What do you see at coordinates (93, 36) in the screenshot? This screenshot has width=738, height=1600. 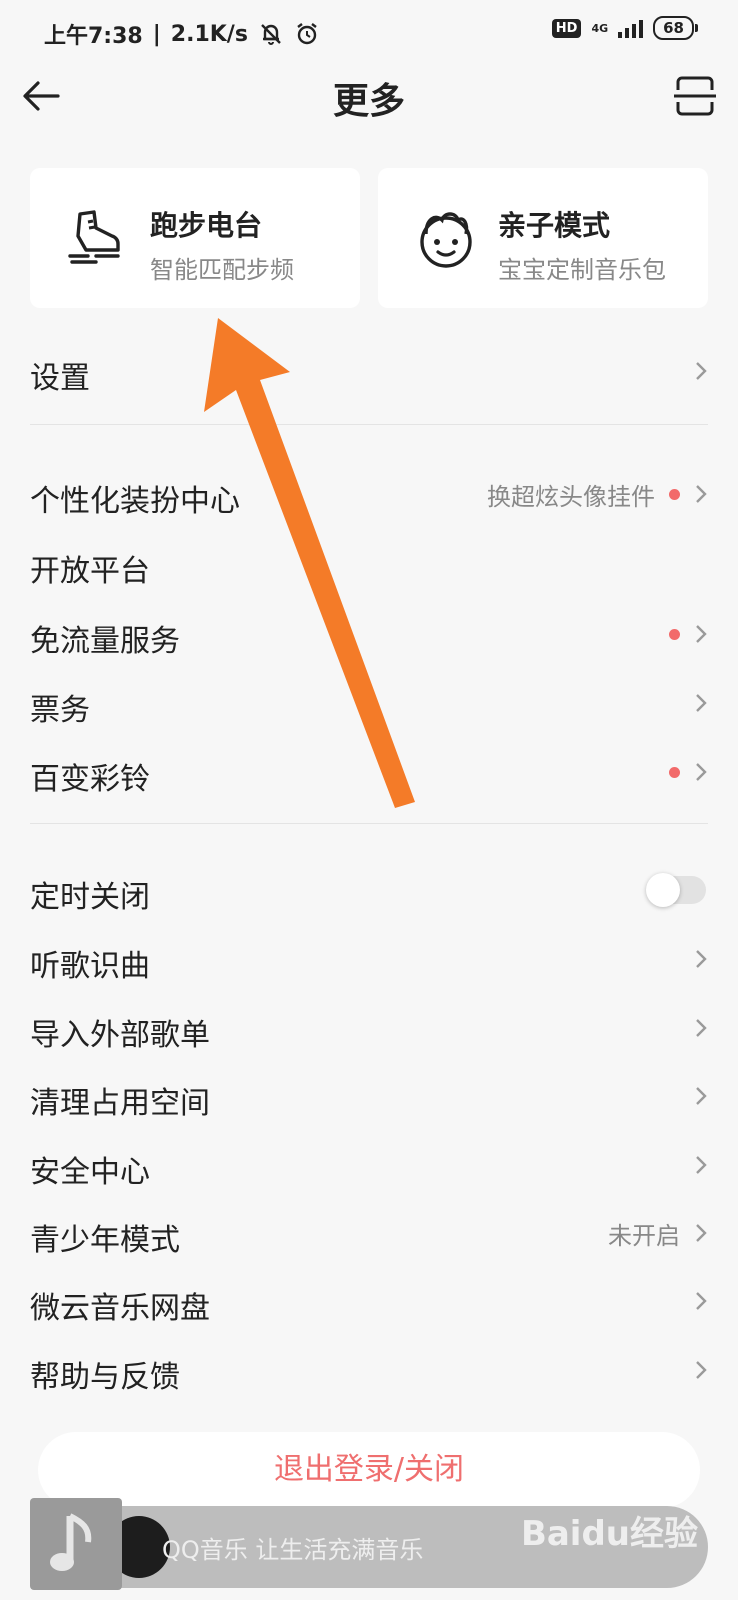 I see `status-time: 上午7:38` at bounding box center [93, 36].